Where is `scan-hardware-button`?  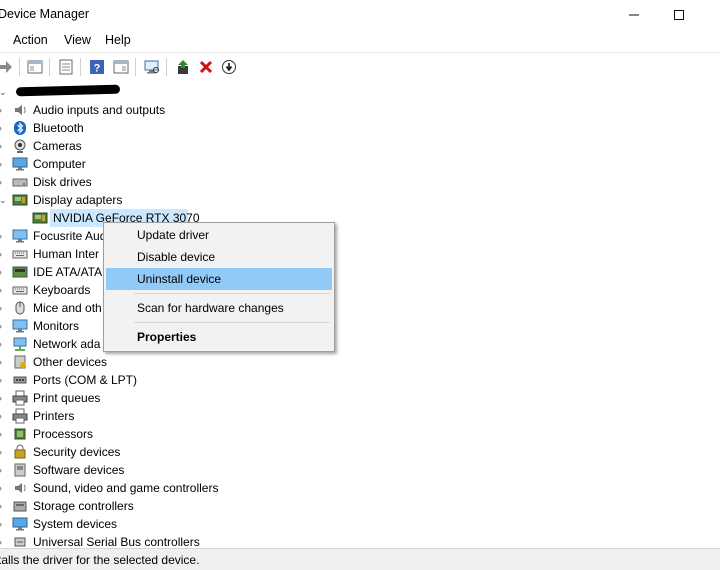 scan-hardware-button is located at coordinates (152, 67).